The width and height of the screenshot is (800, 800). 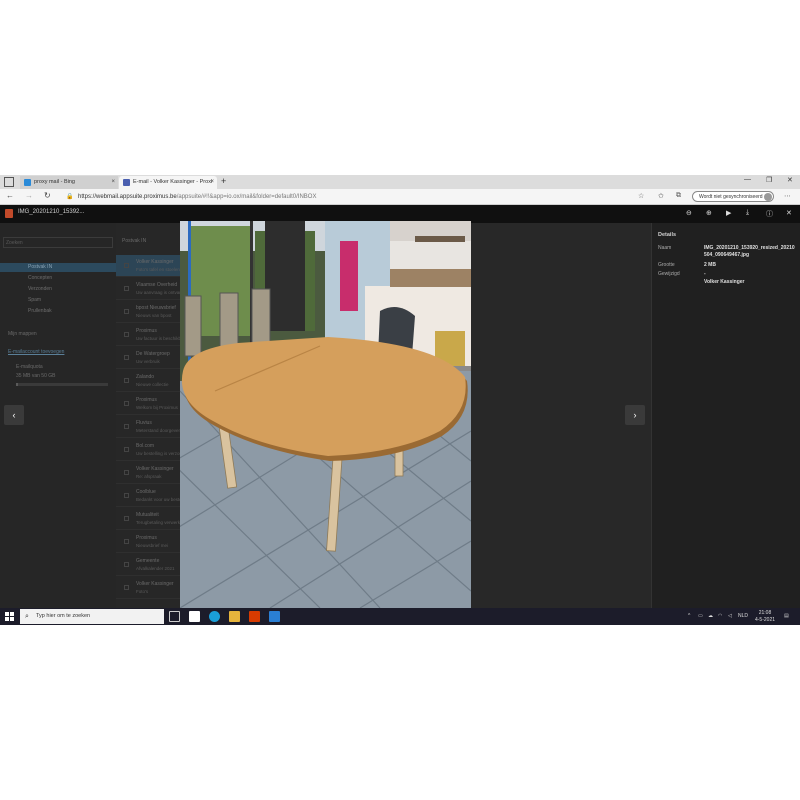 What do you see at coordinates (70, 197) in the screenshot?
I see `lock-icon: 🔒` at bounding box center [70, 197].